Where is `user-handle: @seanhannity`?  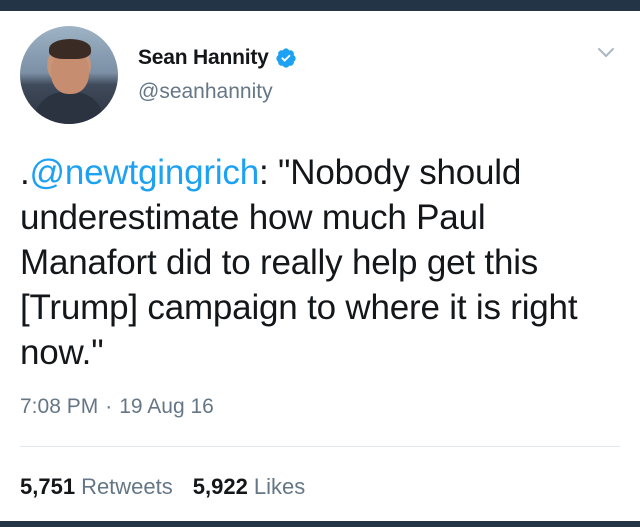
user-handle: @seanhannity is located at coordinates (205, 92).